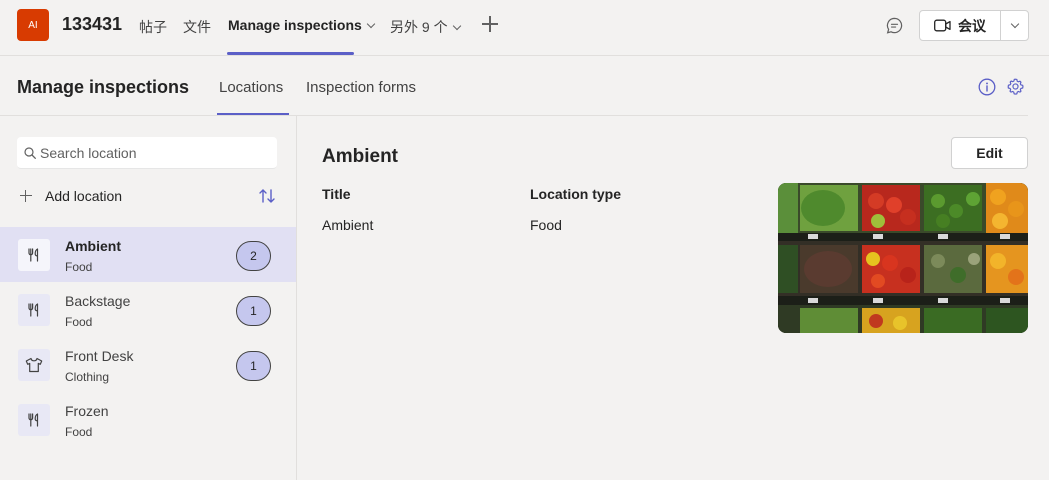 The height and width of the screenshot is (480, 1049). What do you see at coordinates (92, 24) in the screenshot?
I see `team-name: 133431` at bounding box center [92, 24].